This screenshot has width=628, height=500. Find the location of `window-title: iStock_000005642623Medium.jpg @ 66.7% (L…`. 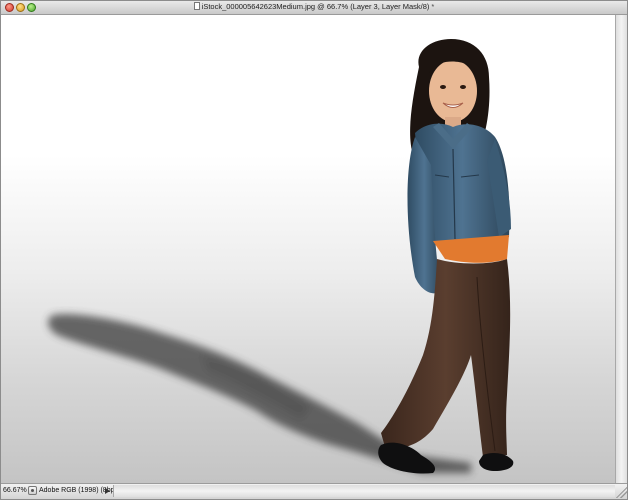

window-title: iStock_000005642623Medium.jpg @ 66.7% (L… is located at coordinates (314, 6).